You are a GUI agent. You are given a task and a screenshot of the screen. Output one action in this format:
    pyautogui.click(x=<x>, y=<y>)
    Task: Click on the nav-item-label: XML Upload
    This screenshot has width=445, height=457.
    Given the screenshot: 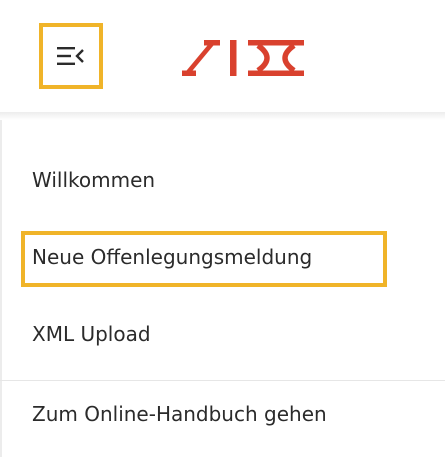 What is the action you would take?
    pyautogui.click(x=91, y=334)
    